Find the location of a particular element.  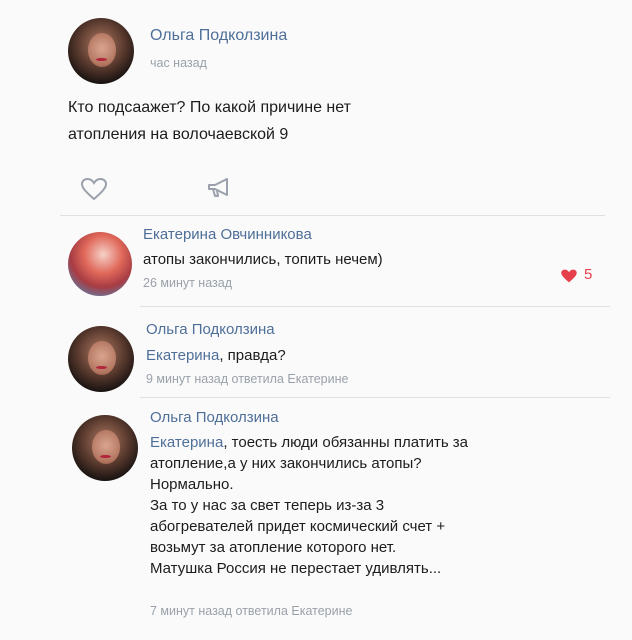

heart-filled-icon is located at coordinates (569, 276).